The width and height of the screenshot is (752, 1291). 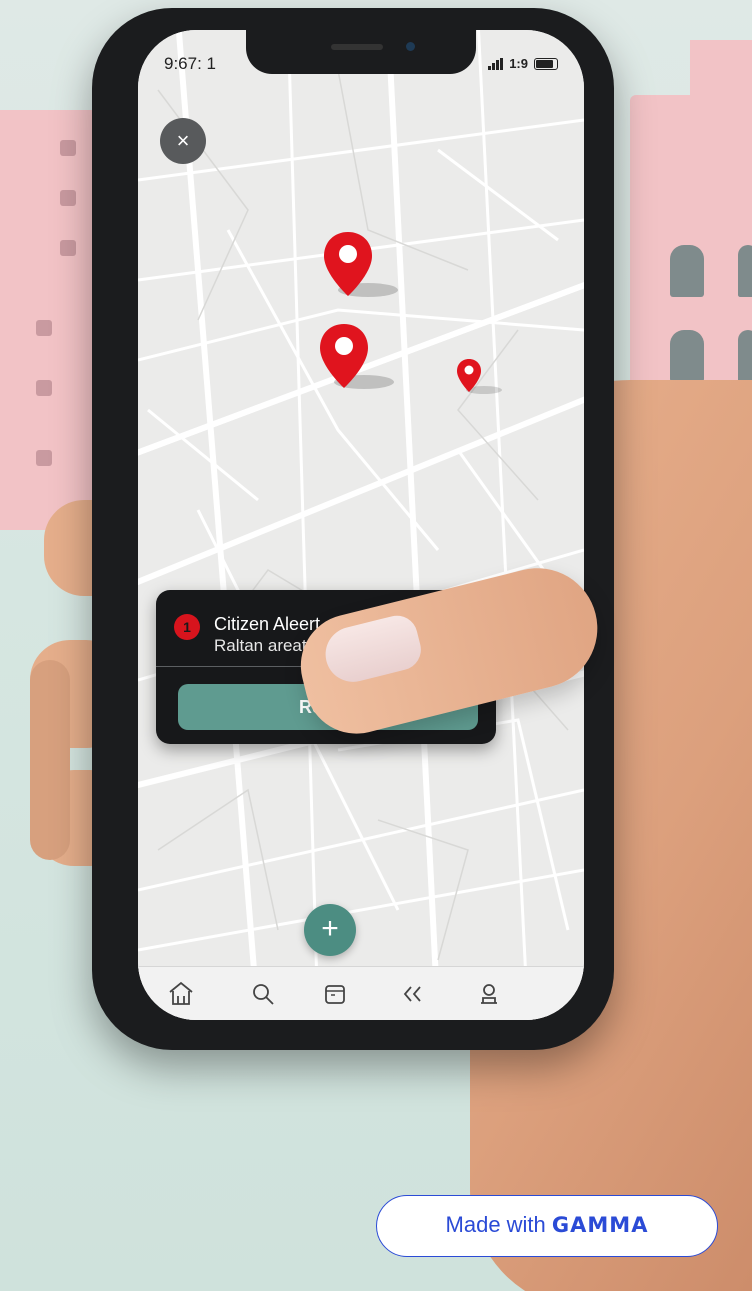 What do you see at coordinates (600, 1225) in the screenshot?
I see `gamma-logo: GAMMA` at bounding box center [600, 1225].